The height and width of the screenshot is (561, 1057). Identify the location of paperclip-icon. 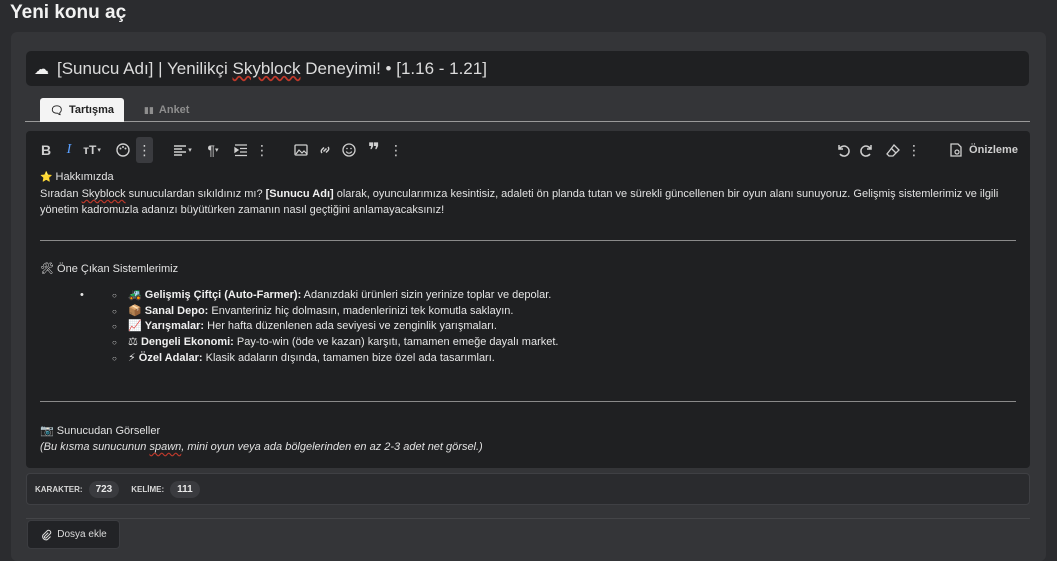
(47, 534).